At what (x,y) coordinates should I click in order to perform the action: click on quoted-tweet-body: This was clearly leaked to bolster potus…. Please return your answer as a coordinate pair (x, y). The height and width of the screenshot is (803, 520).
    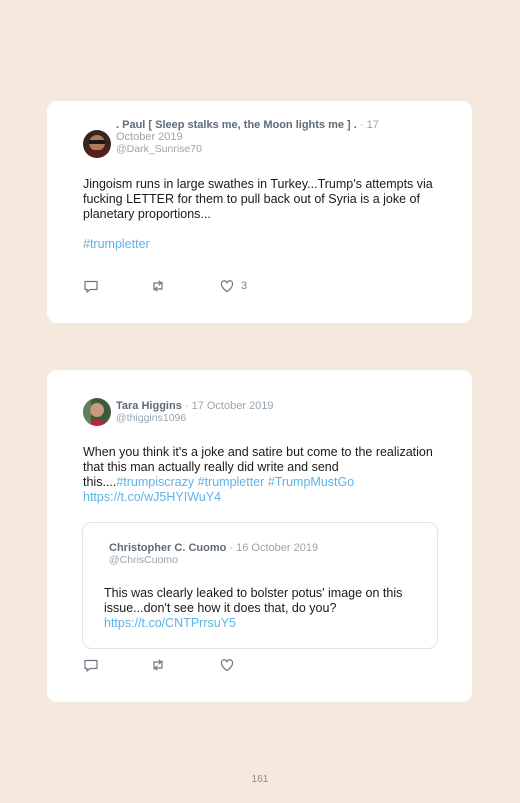
    Looking at the image, I should click on (253, 600).